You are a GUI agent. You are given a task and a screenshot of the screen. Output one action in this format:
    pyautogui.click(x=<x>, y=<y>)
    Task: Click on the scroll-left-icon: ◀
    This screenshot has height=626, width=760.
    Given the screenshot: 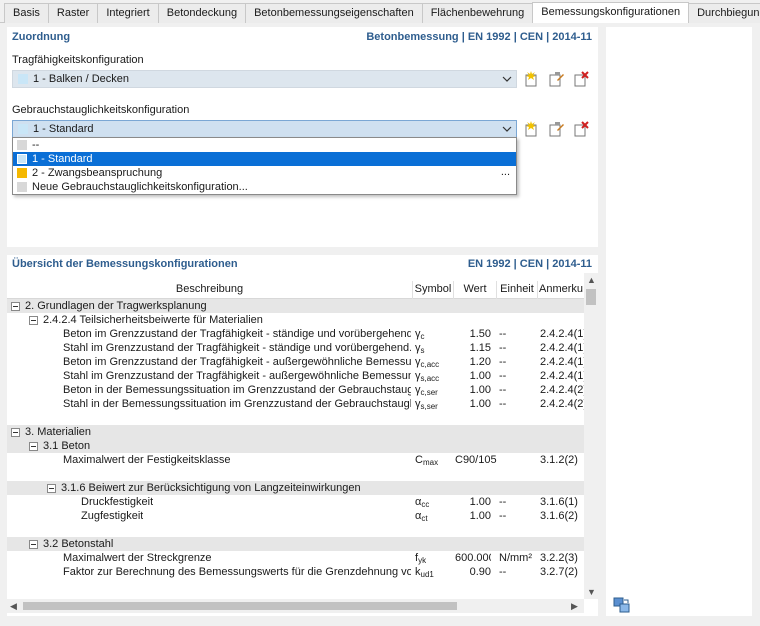 What is the action you would take?
    pyautogui.click(x=13, y=606)
    